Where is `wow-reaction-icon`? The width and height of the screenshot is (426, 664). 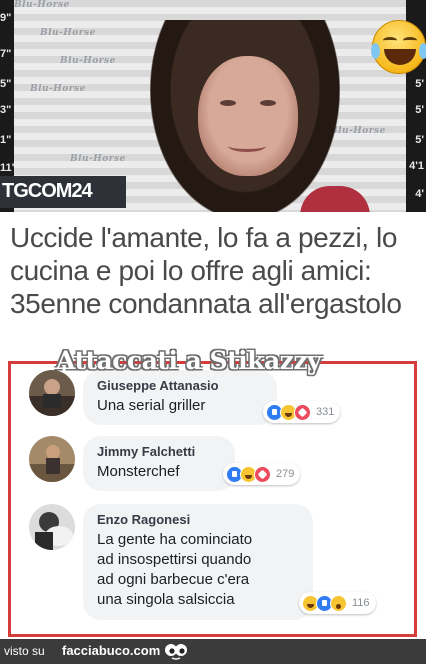
wow-reaction-icon is located at coordinates (338, 603).